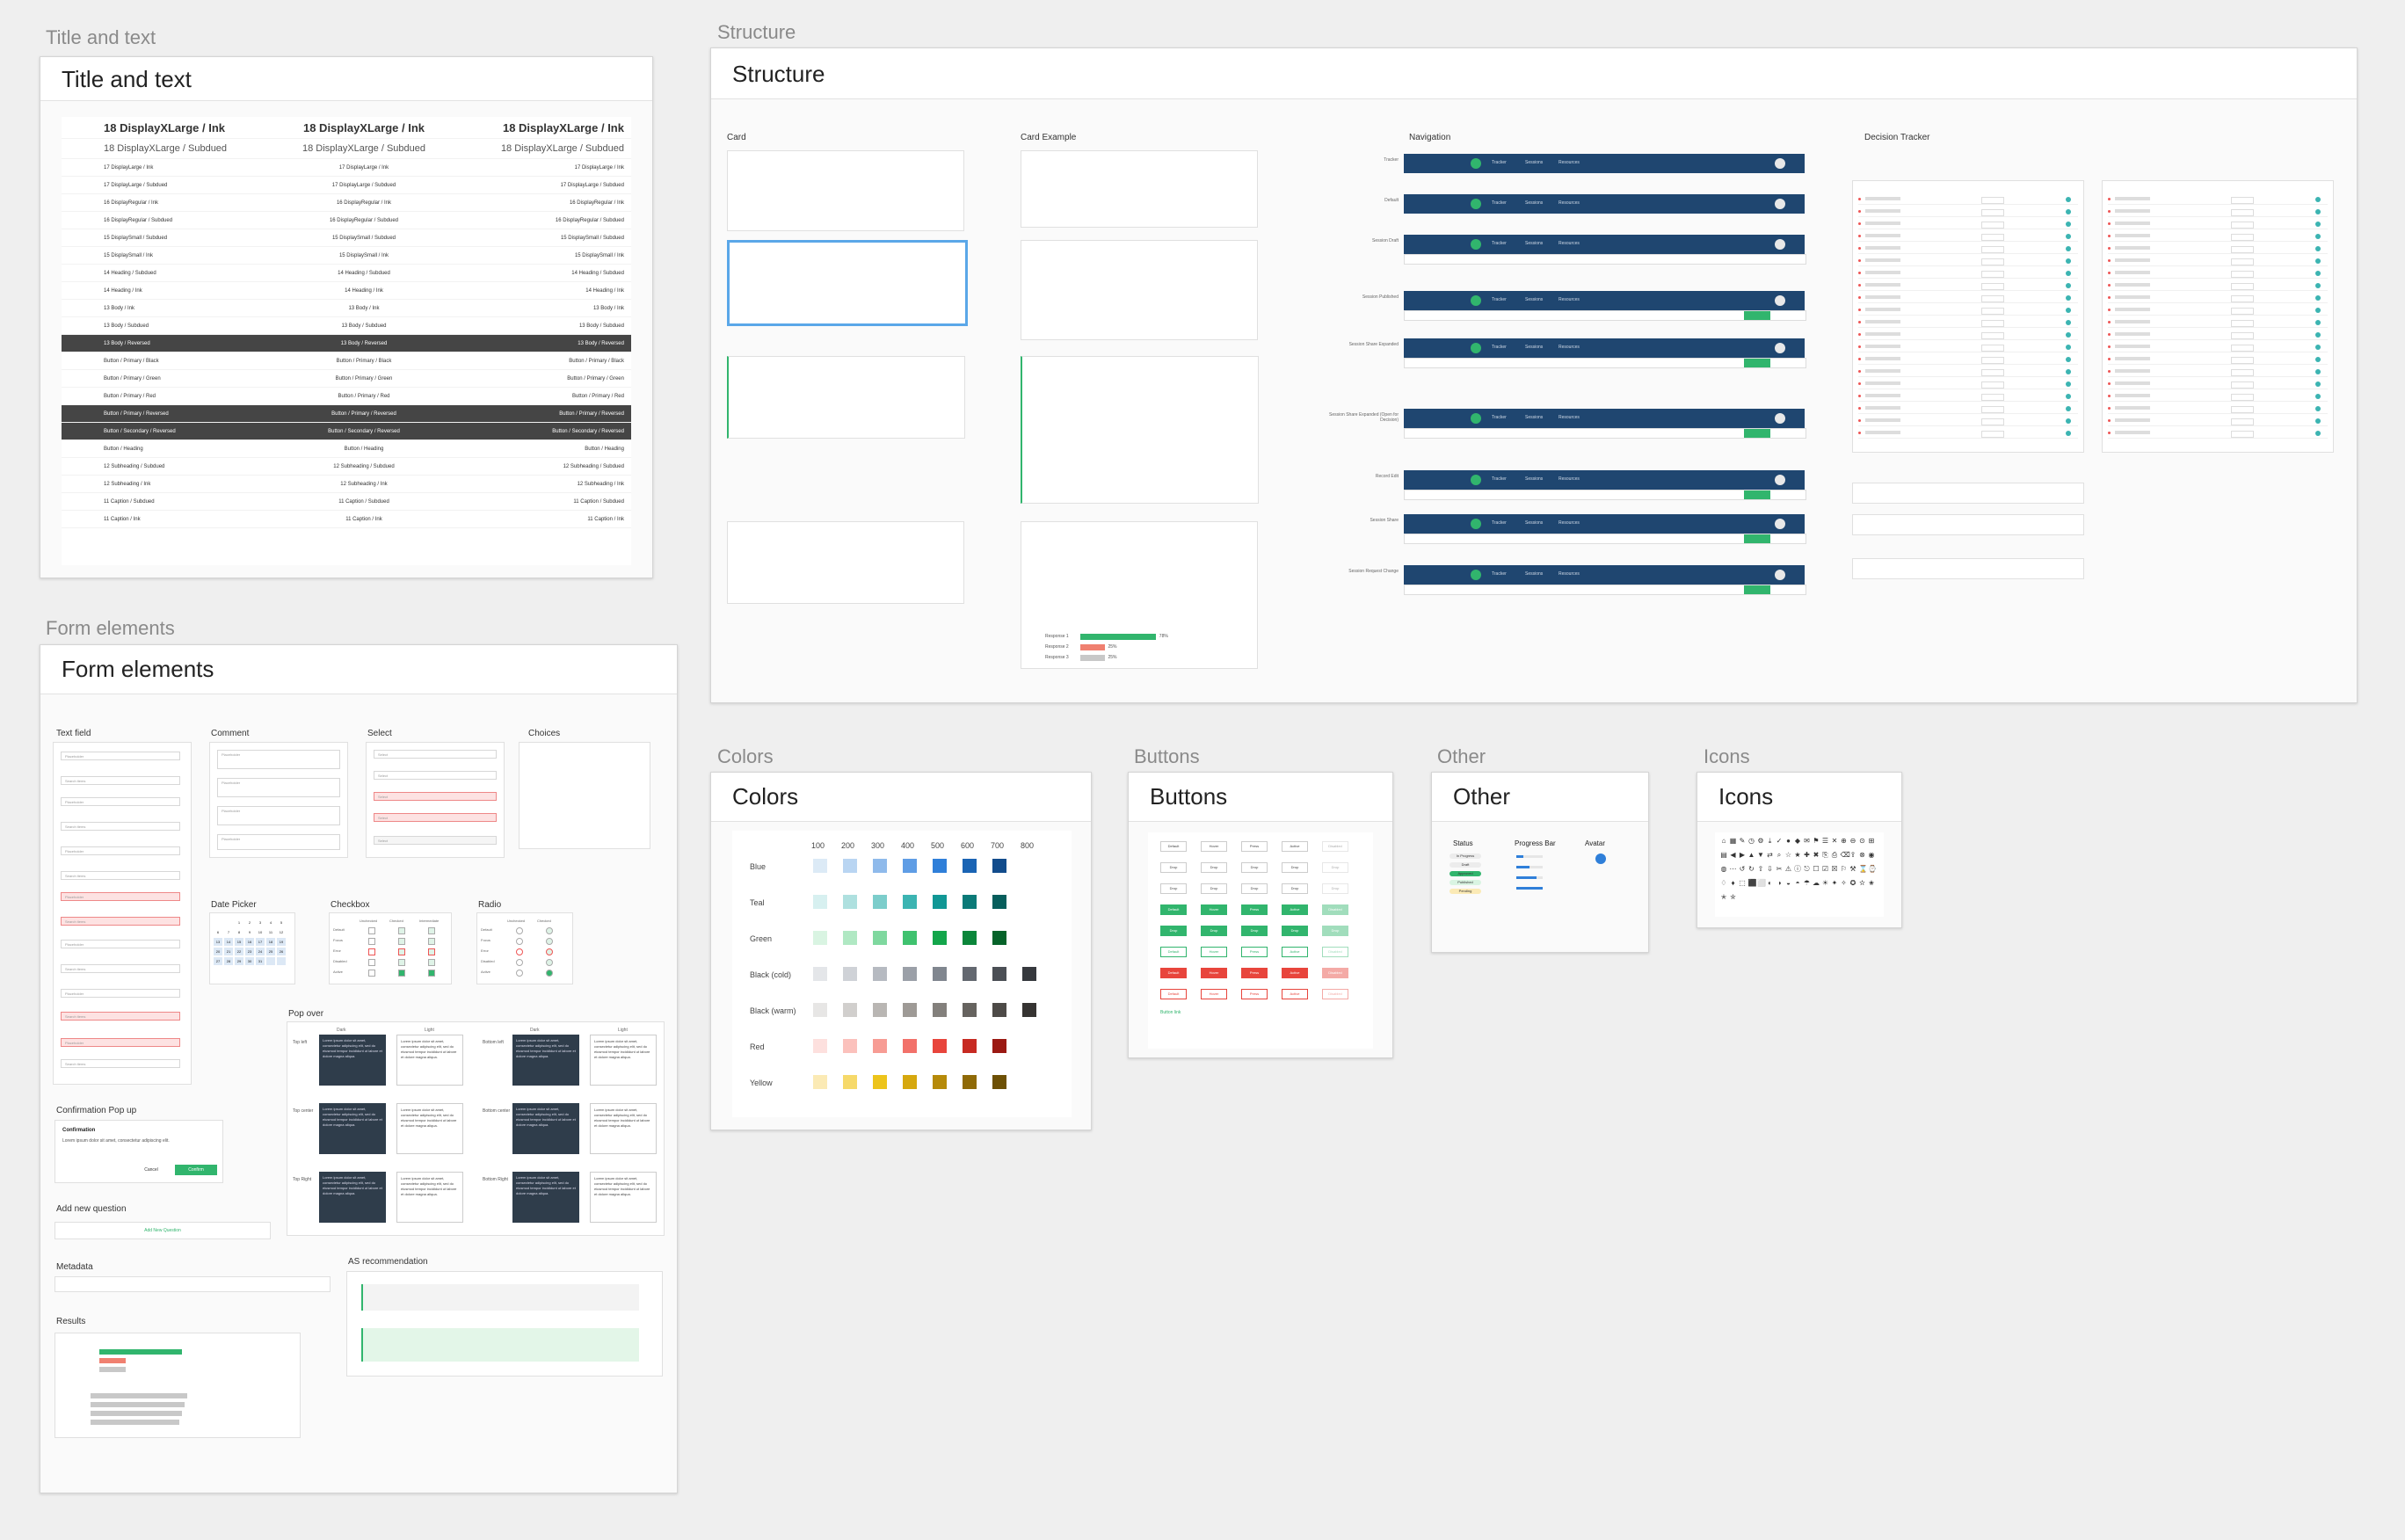  What do you see at coordinates (1757, 363) in the screenshot?
I see `primary-button` at bounding box center [1757, 363].